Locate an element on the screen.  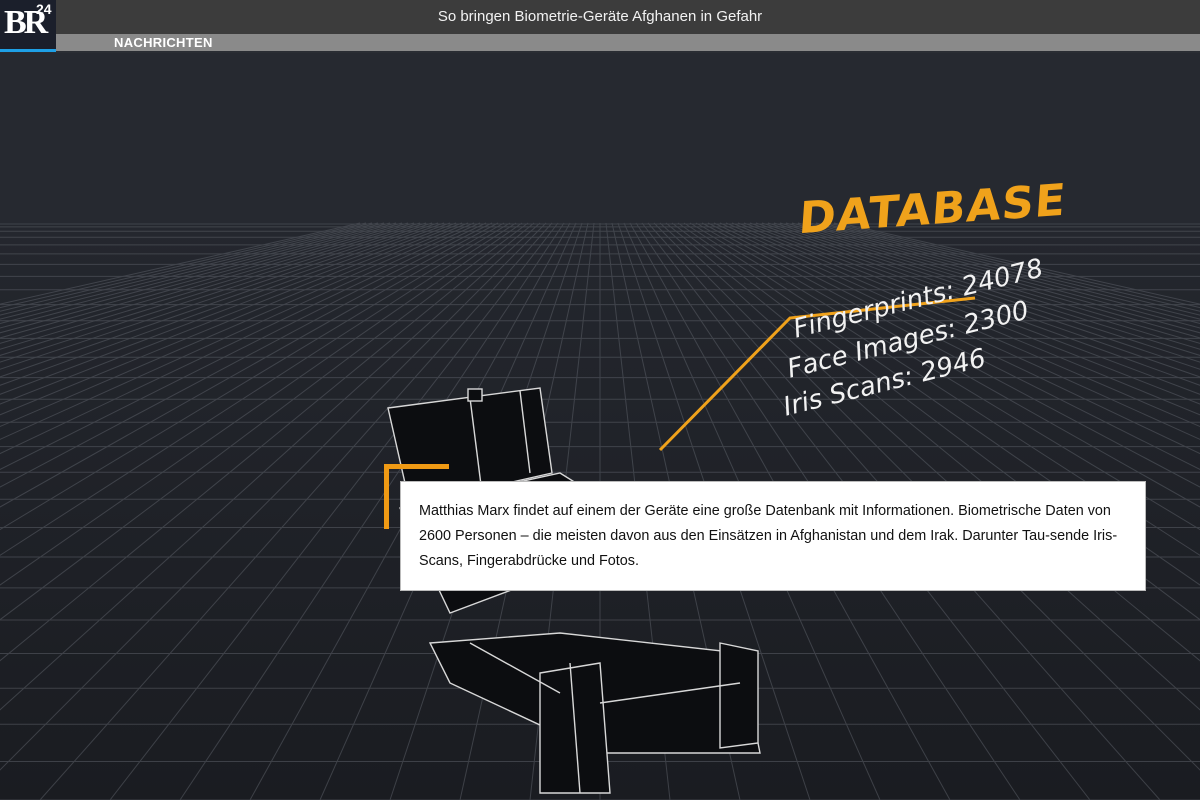
logo-superscript: 24 is located at coordinates (44, 9).